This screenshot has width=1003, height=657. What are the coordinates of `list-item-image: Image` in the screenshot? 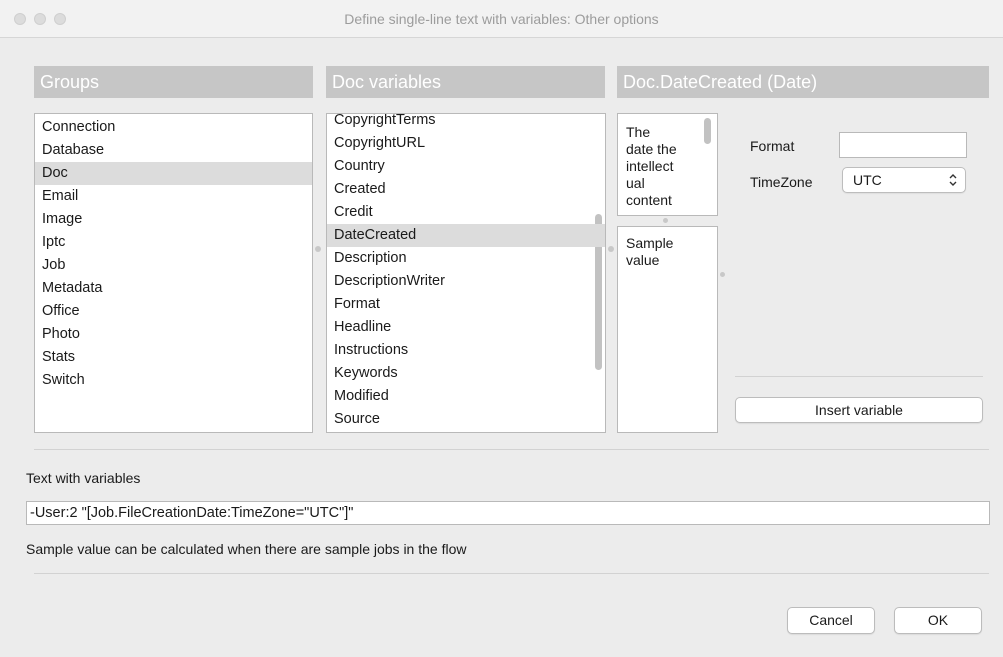 It's located at (173, 219).